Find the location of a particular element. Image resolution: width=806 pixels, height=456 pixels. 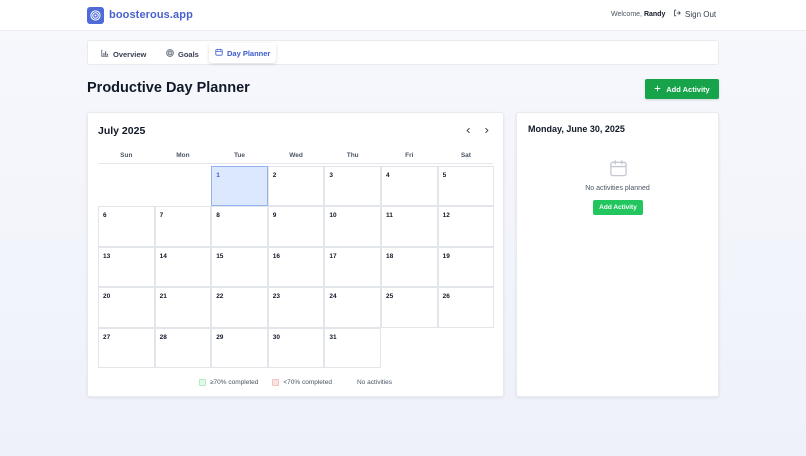

day-number: 7 is located at coordinates (161, 216).